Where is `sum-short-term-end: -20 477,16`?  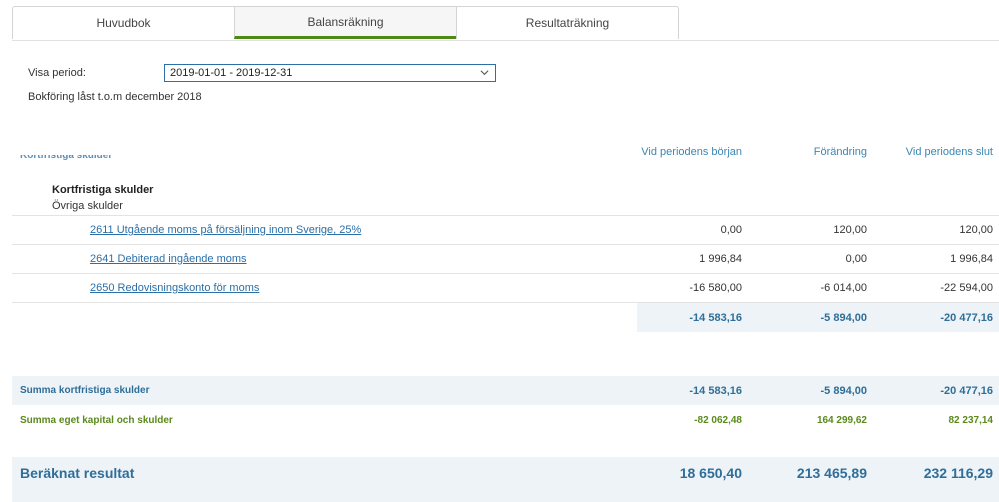
sum-short-term-end: -20 477,16 is located at coordinates (966, 391).